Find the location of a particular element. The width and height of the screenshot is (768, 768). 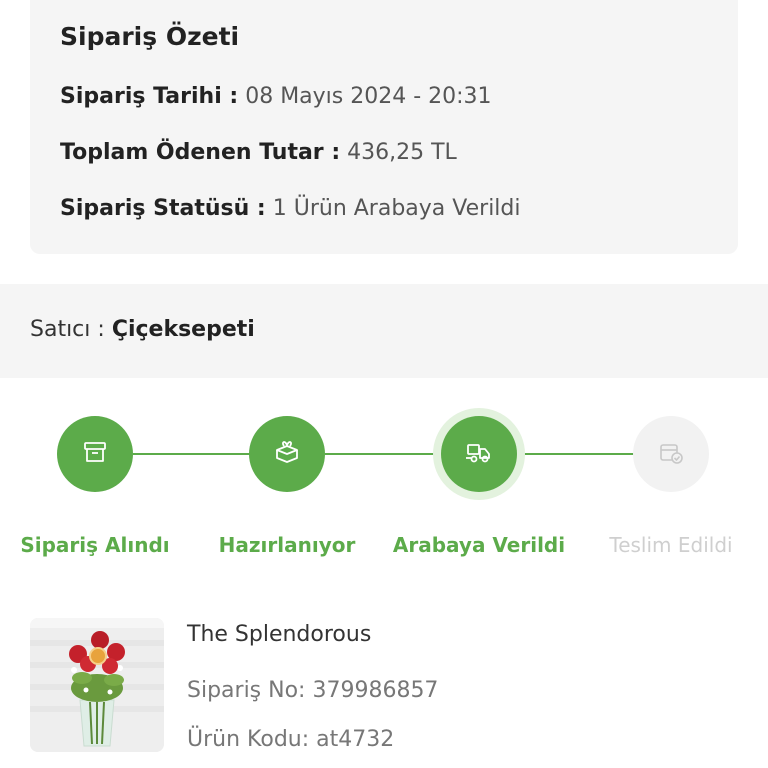

order-status-label: Sipariş Statüsü : is located at coordinates (163, 208).